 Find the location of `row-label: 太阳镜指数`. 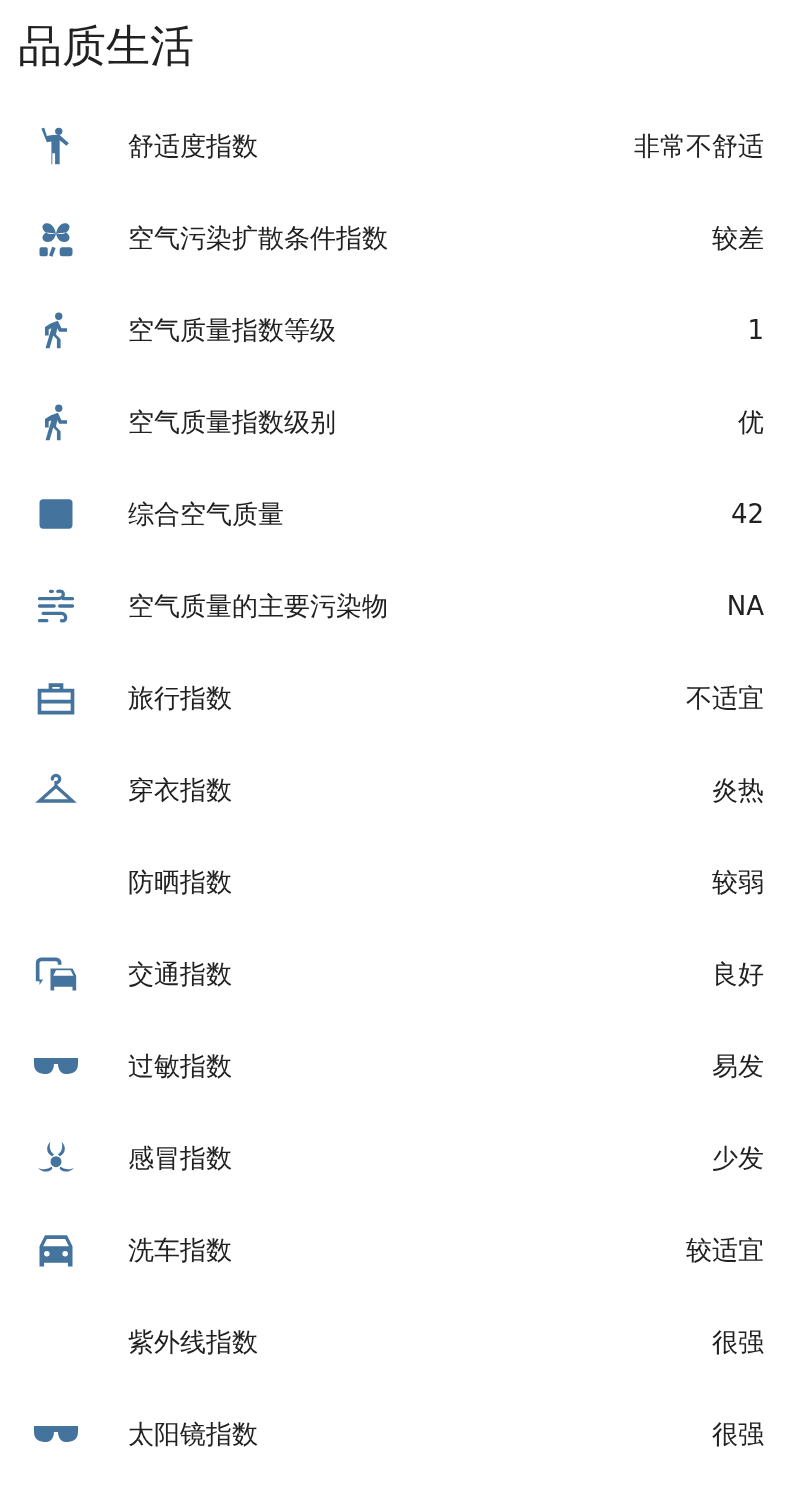

row-label: 太阳镜指数 is located at coordinates (193, 1434).